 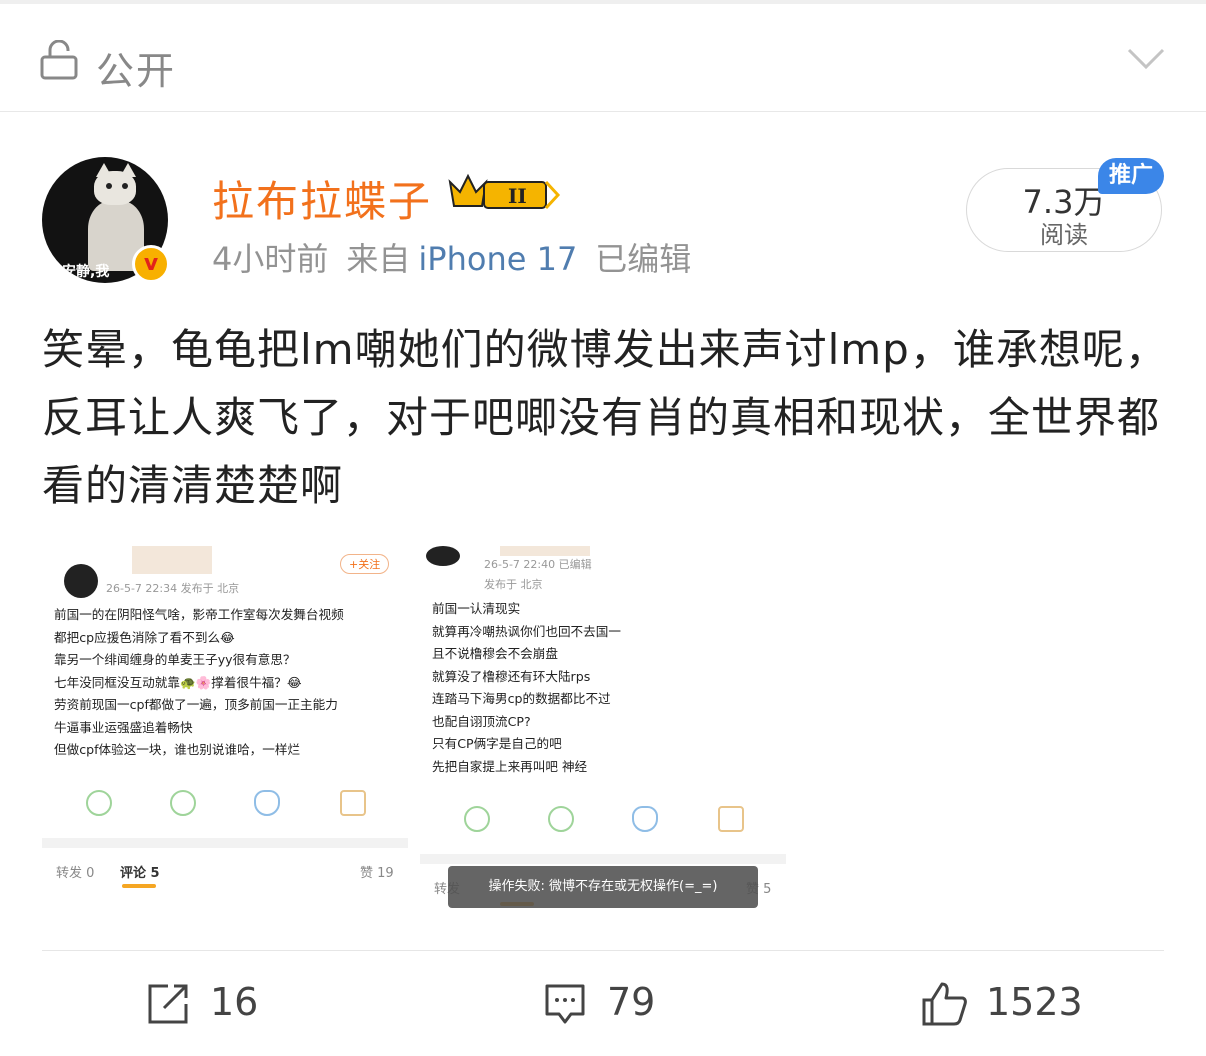 I want to click on privacy-bar: 公开, so click(x=603, y=56).